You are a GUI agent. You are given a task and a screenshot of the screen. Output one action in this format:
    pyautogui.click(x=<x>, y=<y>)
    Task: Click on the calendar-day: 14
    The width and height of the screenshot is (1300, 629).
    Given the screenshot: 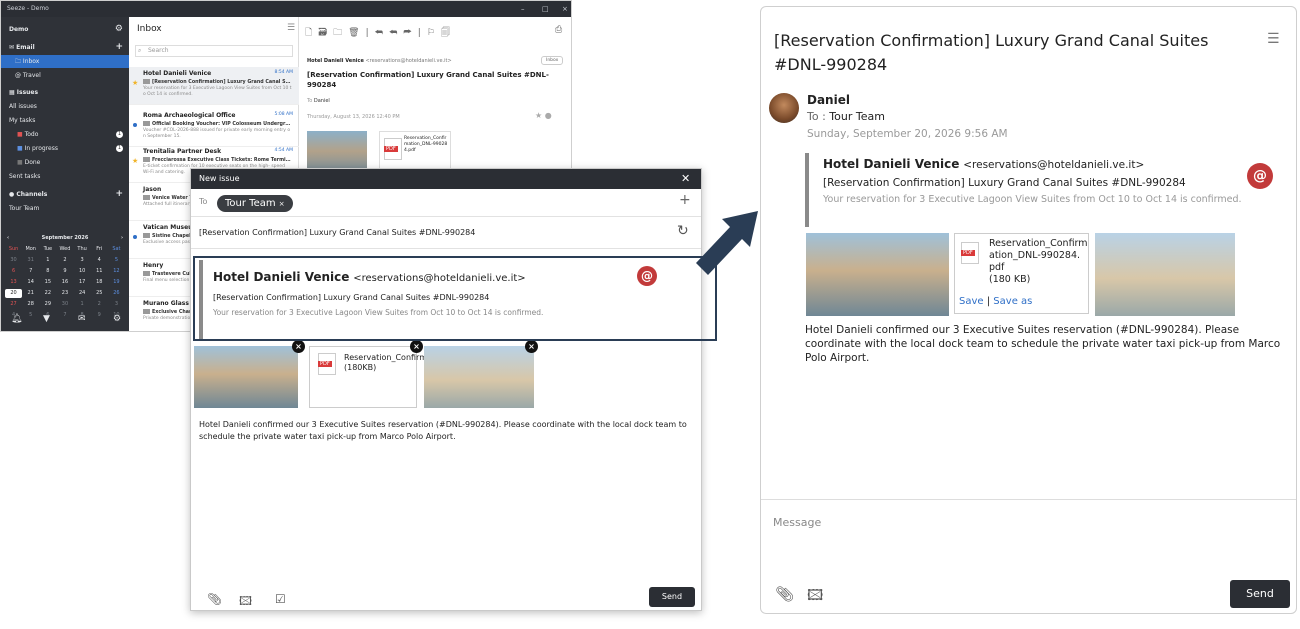 What is the action you would take?
    pyautogui.click(x=30, y=282)
    